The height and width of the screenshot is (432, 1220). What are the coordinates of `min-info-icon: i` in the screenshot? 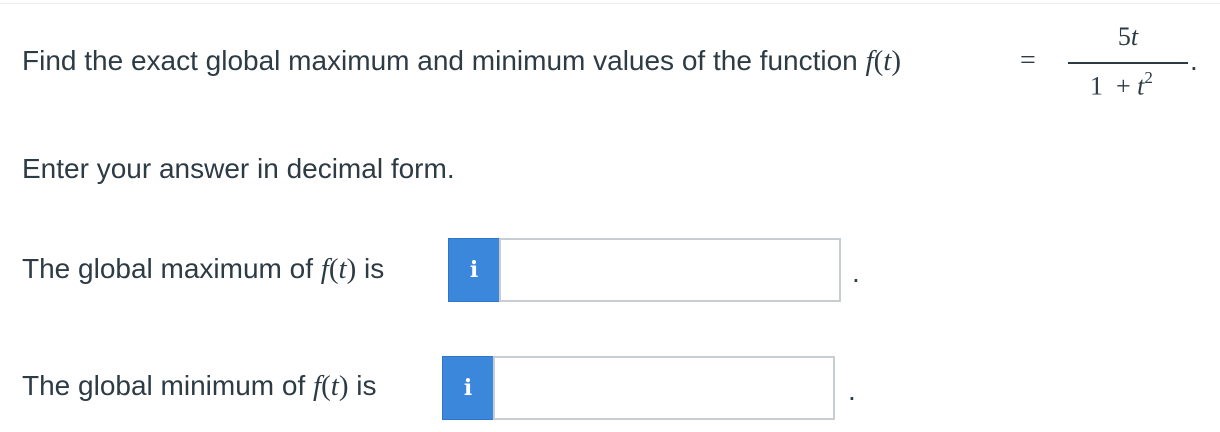 It's located at (468, 388).